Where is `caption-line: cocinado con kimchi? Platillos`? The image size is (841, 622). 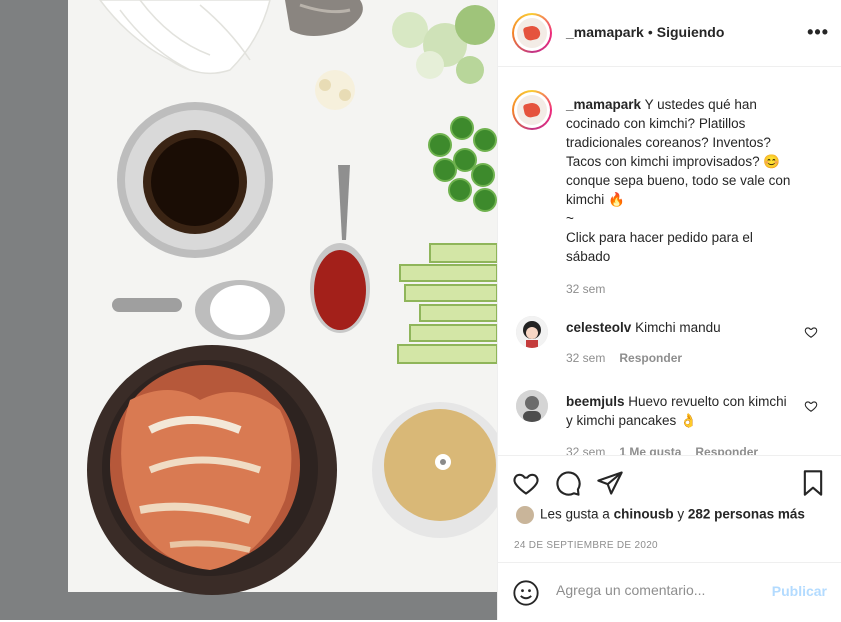 caption-line: cocinado con kimchi? Platillos is located at coordinates (656, 123).